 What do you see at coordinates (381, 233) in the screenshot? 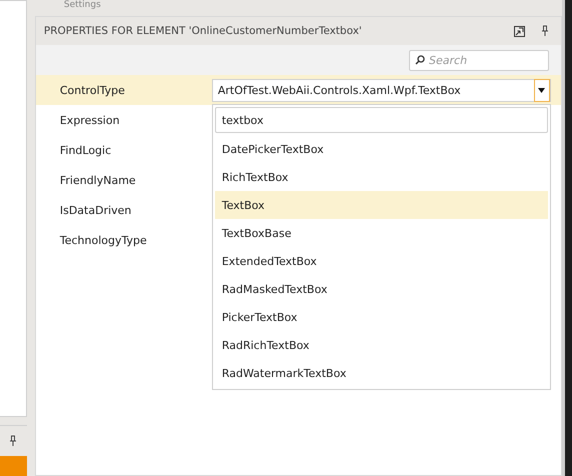
I see `dropdown-item: TextBoxBase` at bounding box center [381, 233].